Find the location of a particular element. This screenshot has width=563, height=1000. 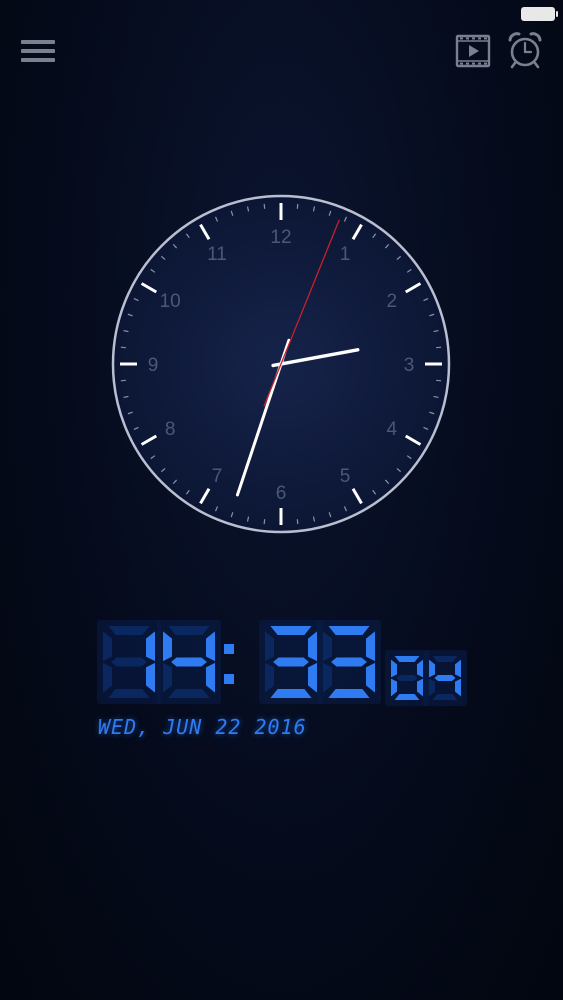

dial-number: 5 is located at coordinates (345, 476).